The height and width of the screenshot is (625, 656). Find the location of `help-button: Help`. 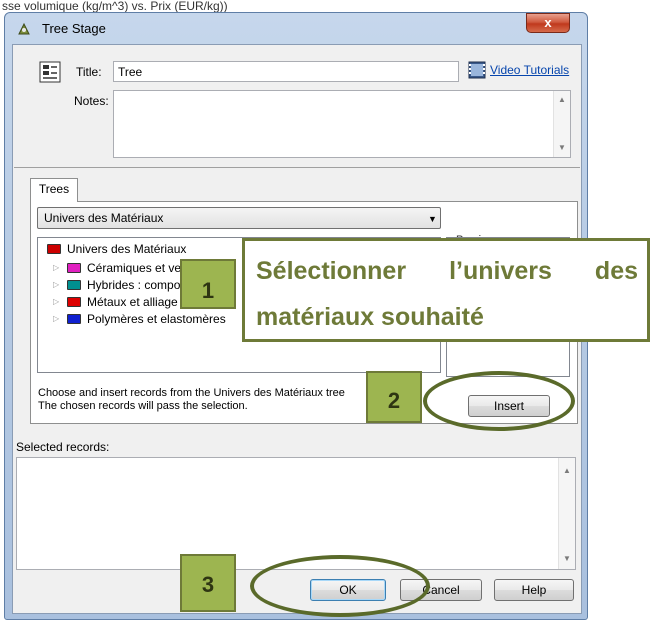

help-button: Help is located at coordinates (534, 590).